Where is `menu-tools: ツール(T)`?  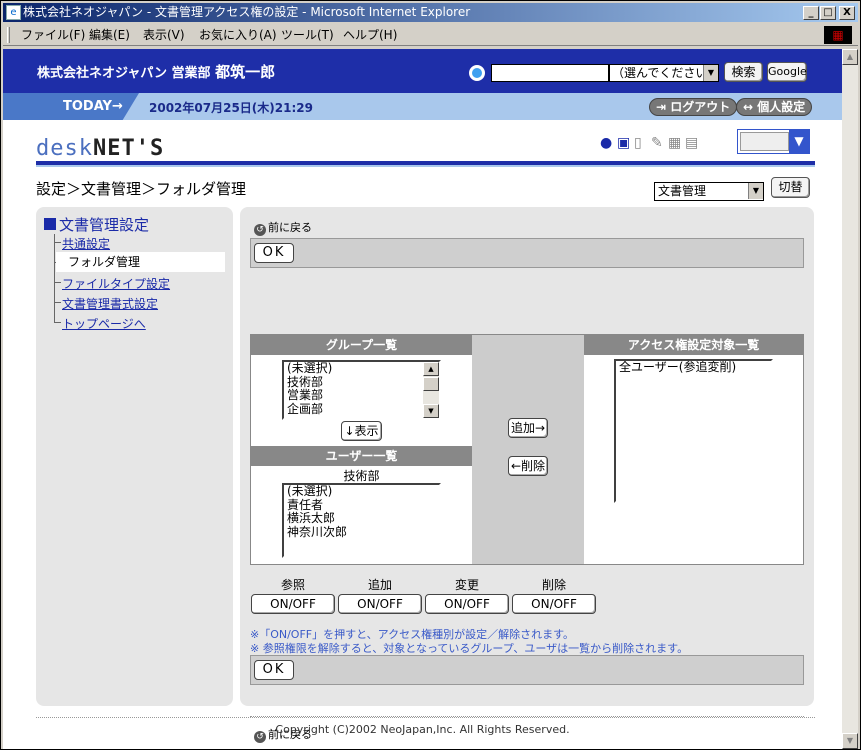 menu-tools: ツール(T) is located at coordinates (307, 35).